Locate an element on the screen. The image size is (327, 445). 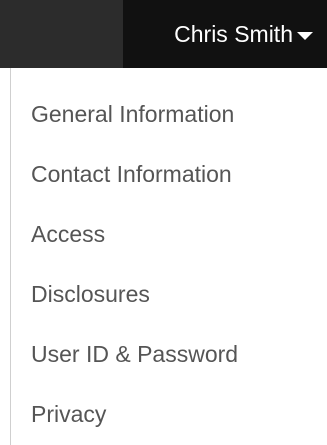
menu-item-disclosures: Disclosures is located at coordinates (169, 294).